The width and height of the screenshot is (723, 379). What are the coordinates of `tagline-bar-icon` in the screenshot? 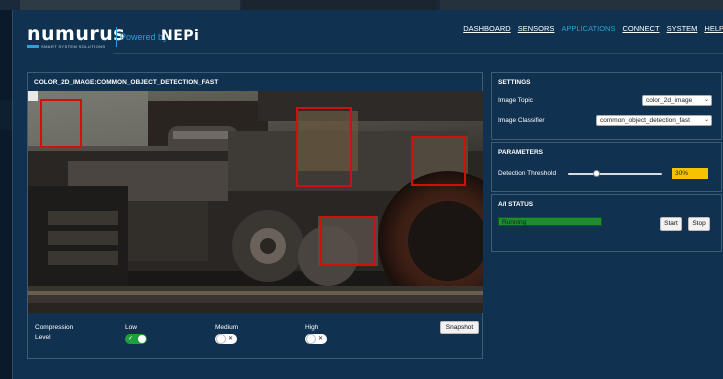 It's located at (33, 47).